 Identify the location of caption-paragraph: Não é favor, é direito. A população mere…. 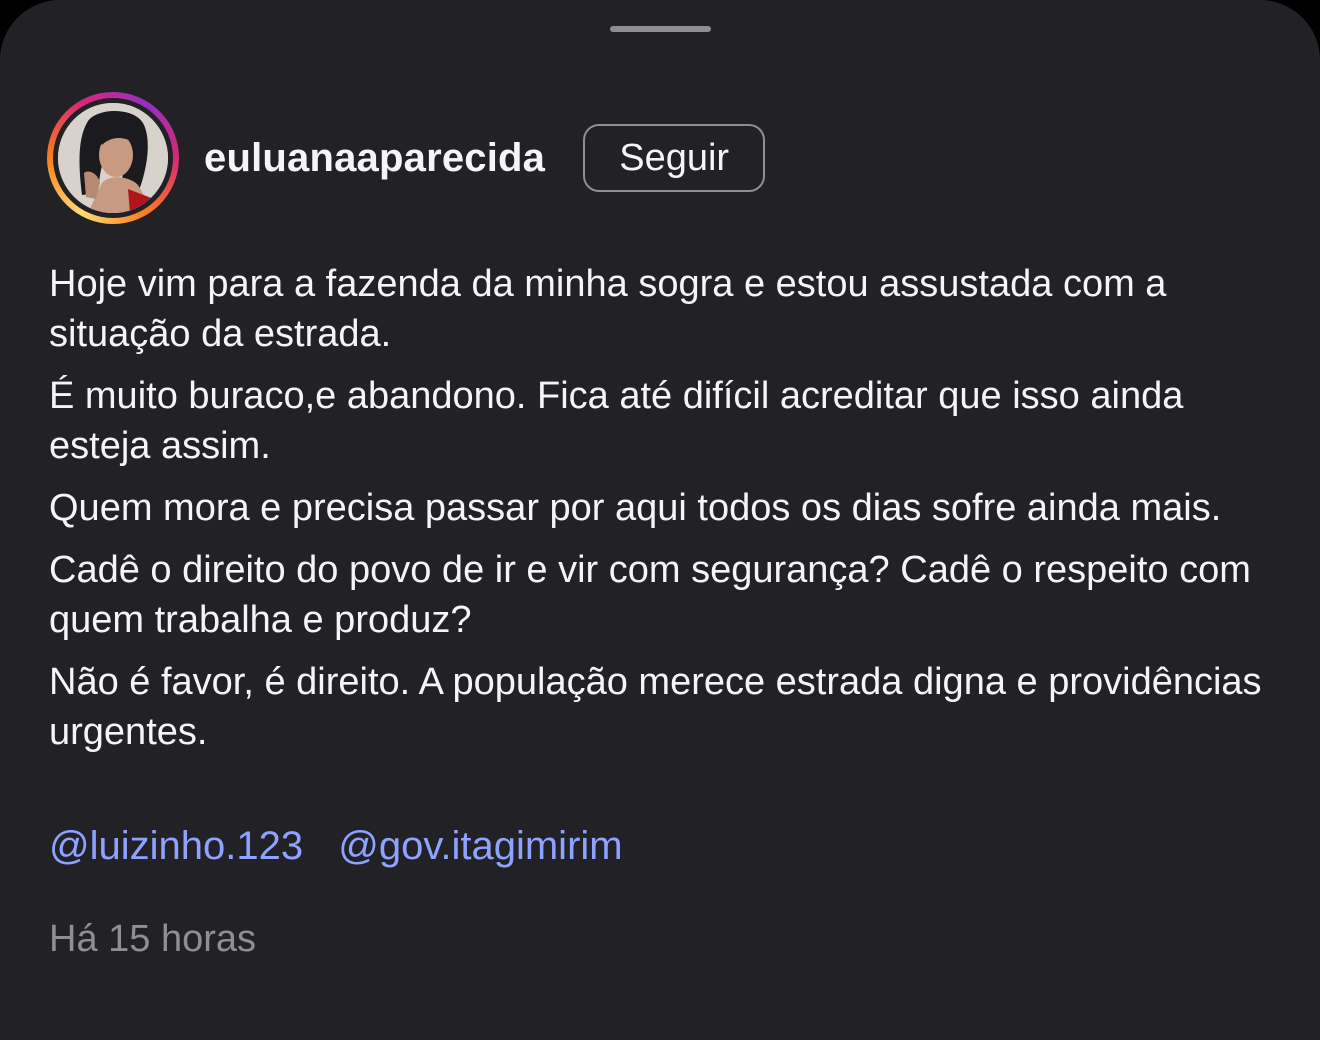
(655, 707).